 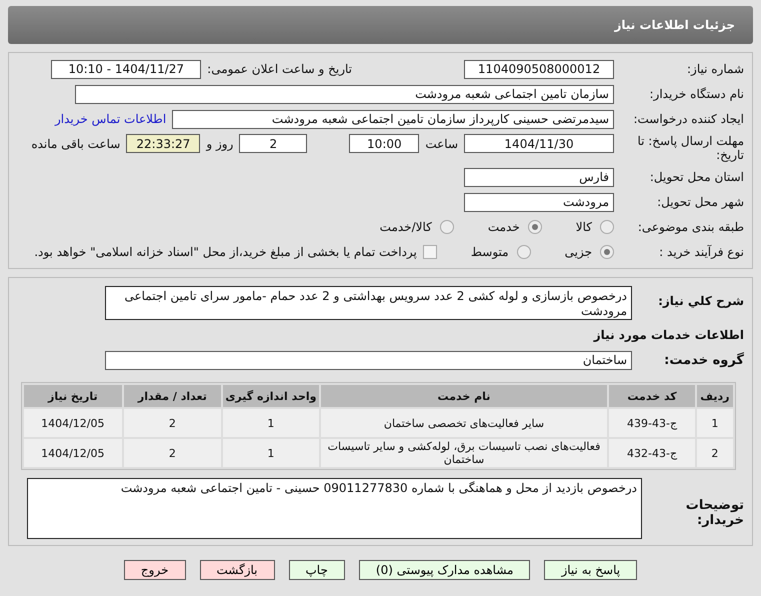 What do you see at coordinates (464, 453) in the screenshot?
I see `table-cell: فعالیت‌های نصب تاسیسات برق، لوله‌کشی و سایر تاسیسات ساختمان` at bounding box center [464, 453].